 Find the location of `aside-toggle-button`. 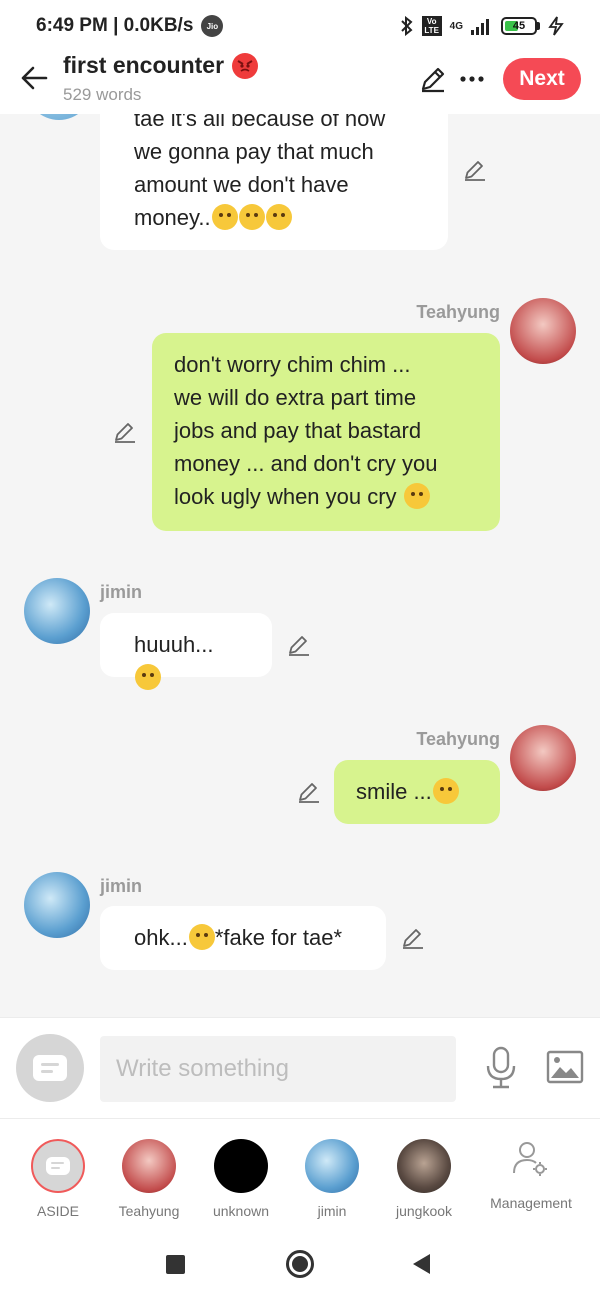

aside-toggle-button is located at coordinates (50, 1068).